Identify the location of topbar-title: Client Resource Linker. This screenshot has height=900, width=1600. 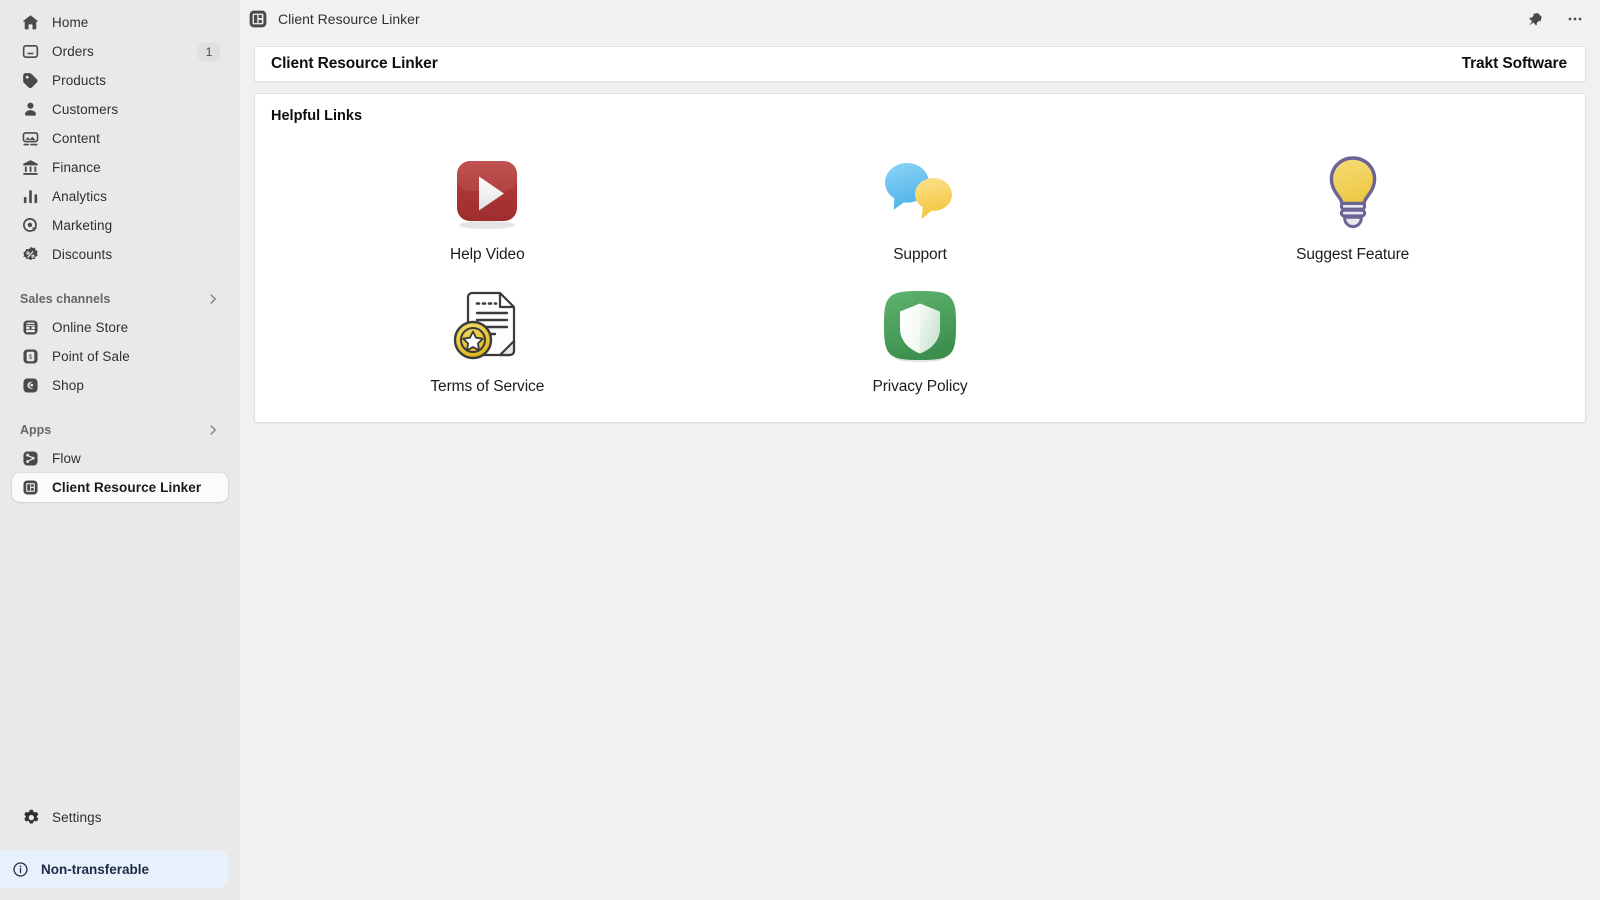
(349, 19).